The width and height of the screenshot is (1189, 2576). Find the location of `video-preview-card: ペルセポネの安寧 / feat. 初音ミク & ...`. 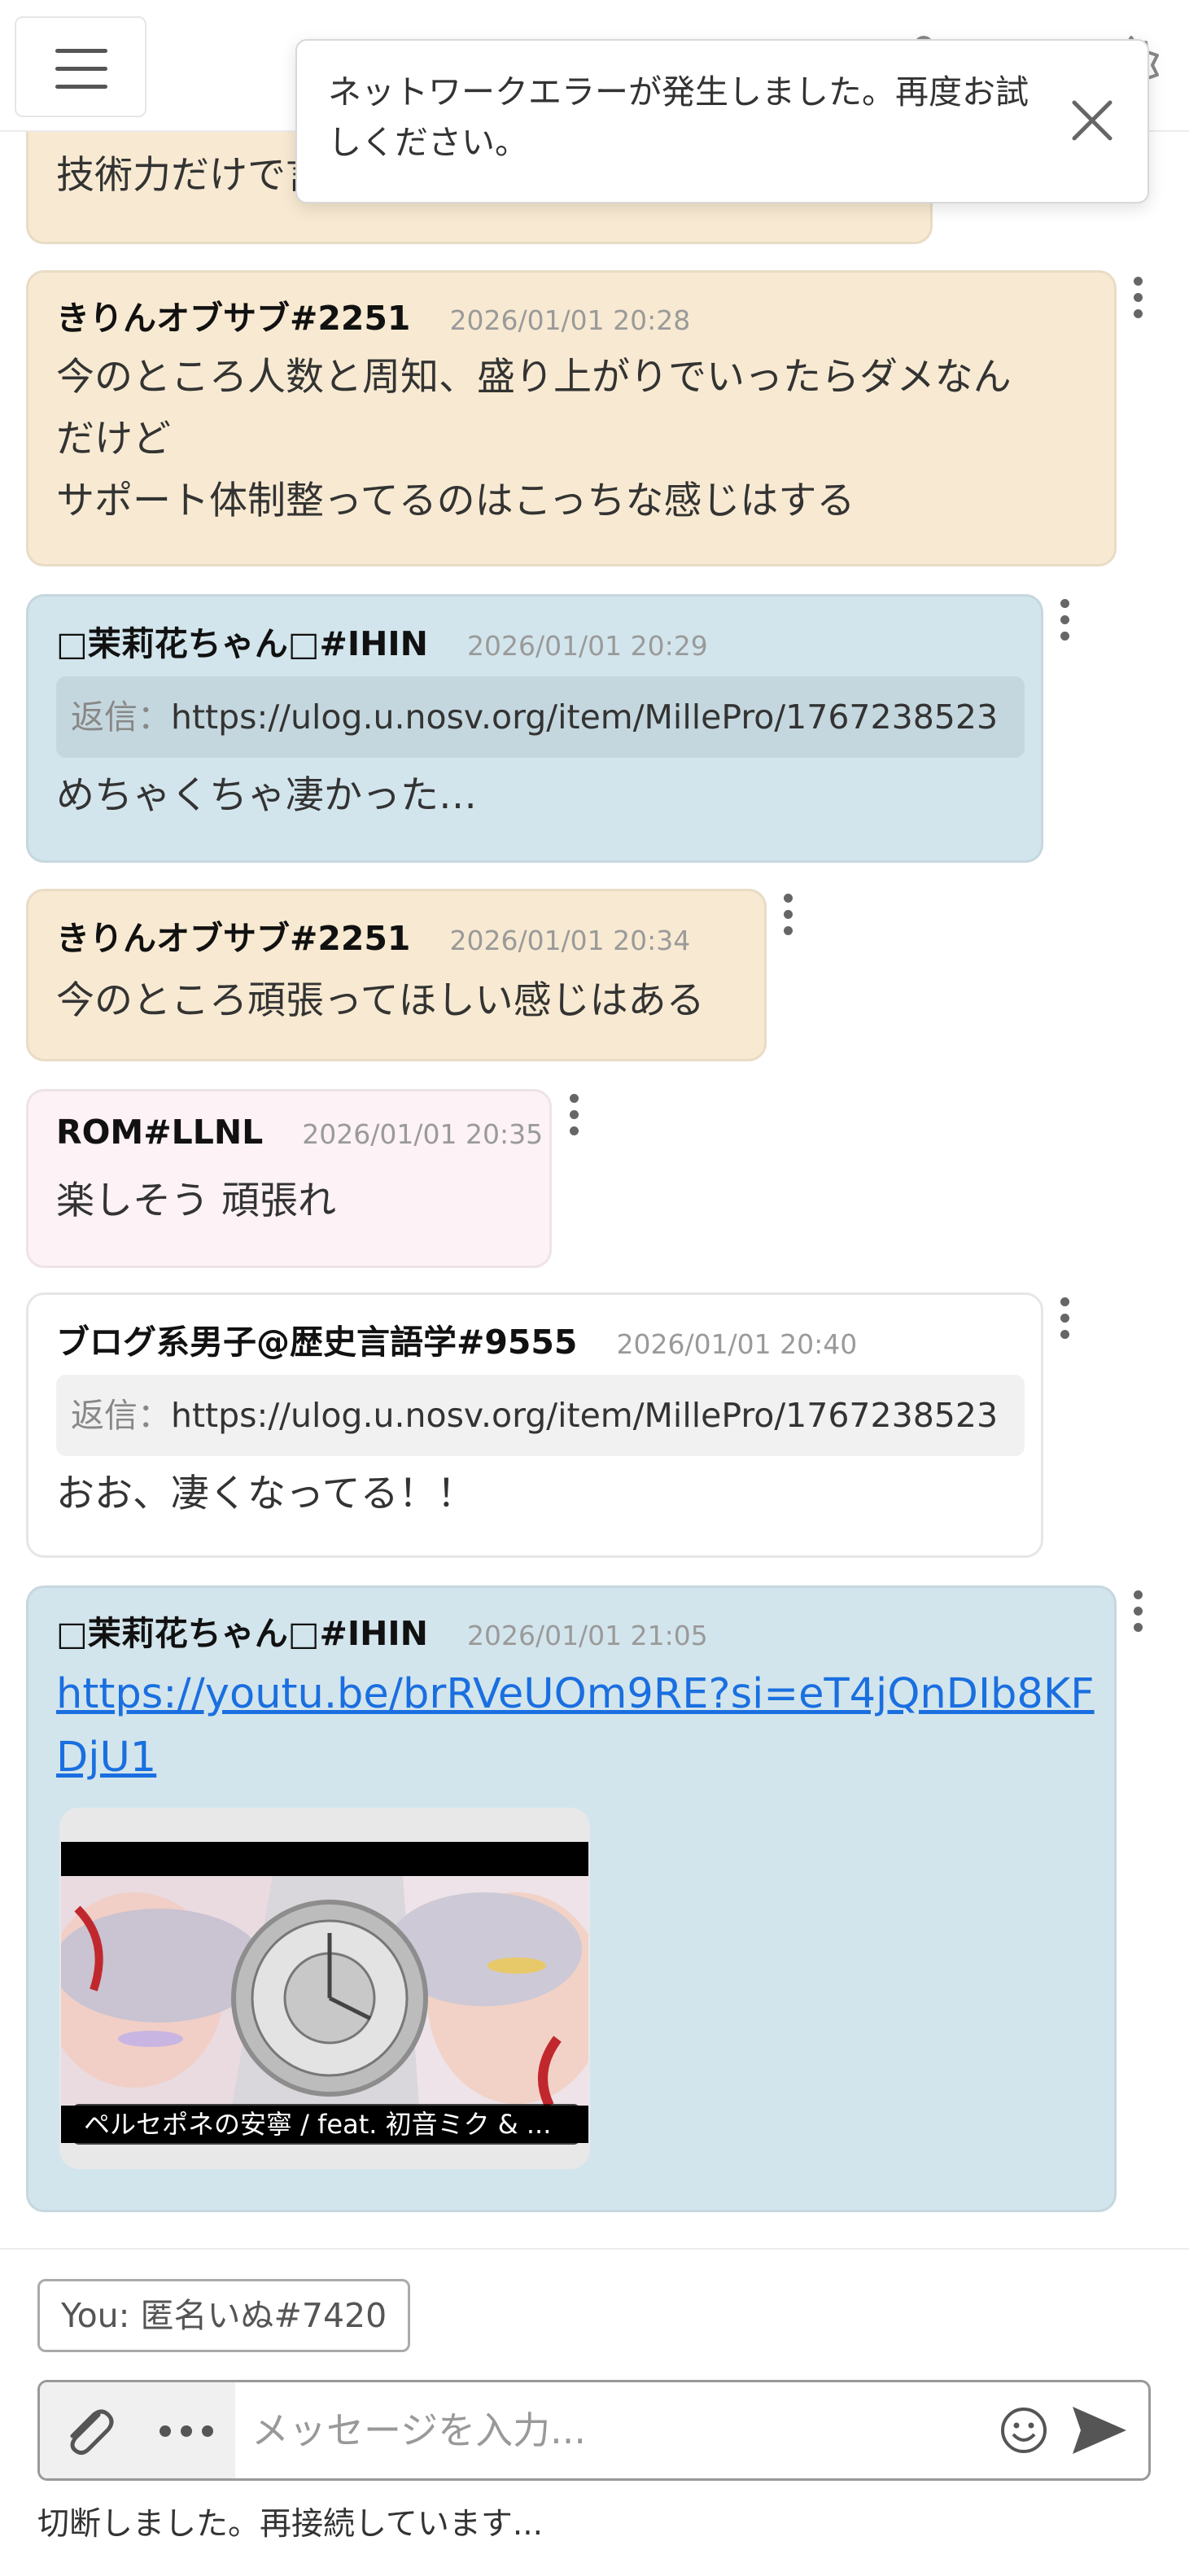

video-preview-card: ペルセポネの安寧 / feat. 初音ミク & ... is located at coordinates (325, 1988).